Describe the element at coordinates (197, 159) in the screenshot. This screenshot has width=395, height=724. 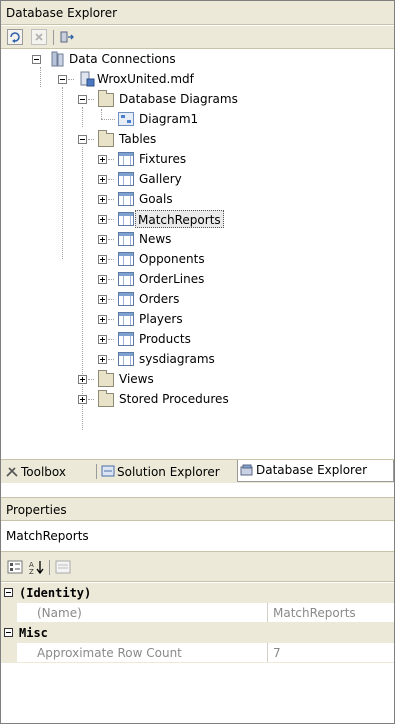
I see `tree-node-table: Fixtures` at that location.